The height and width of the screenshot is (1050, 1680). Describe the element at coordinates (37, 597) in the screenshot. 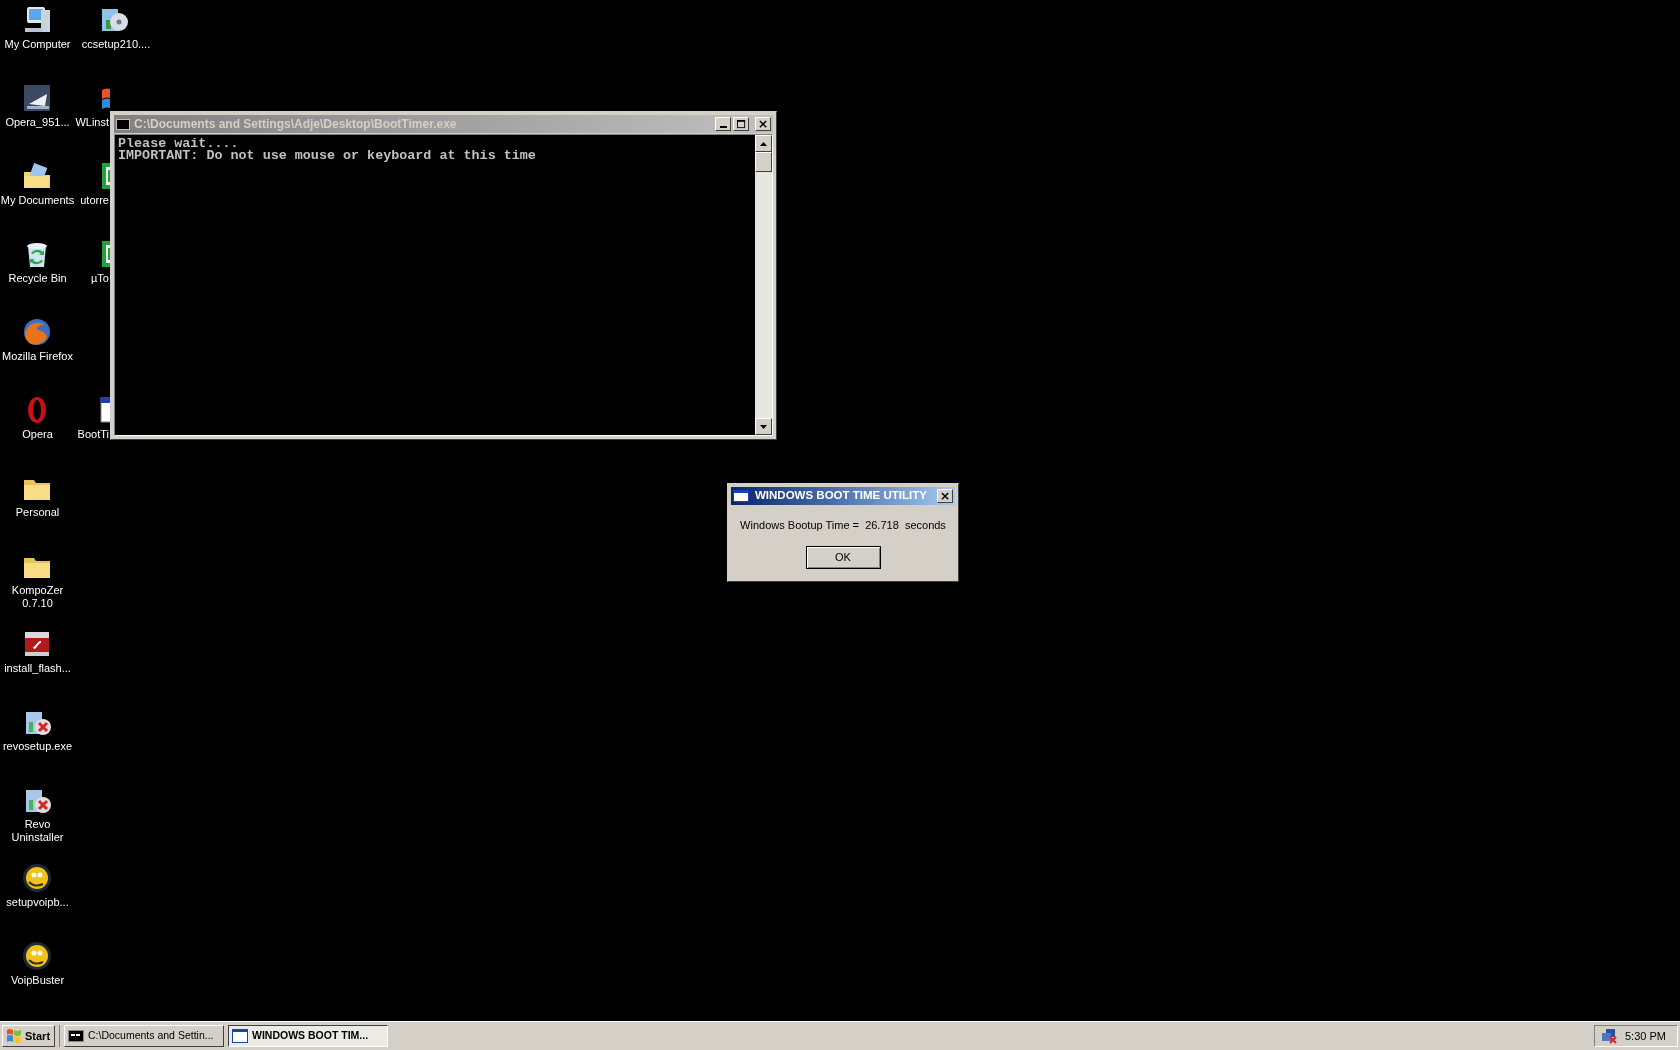

I see `icon-label: KompoZer 0.7.10` at that location.